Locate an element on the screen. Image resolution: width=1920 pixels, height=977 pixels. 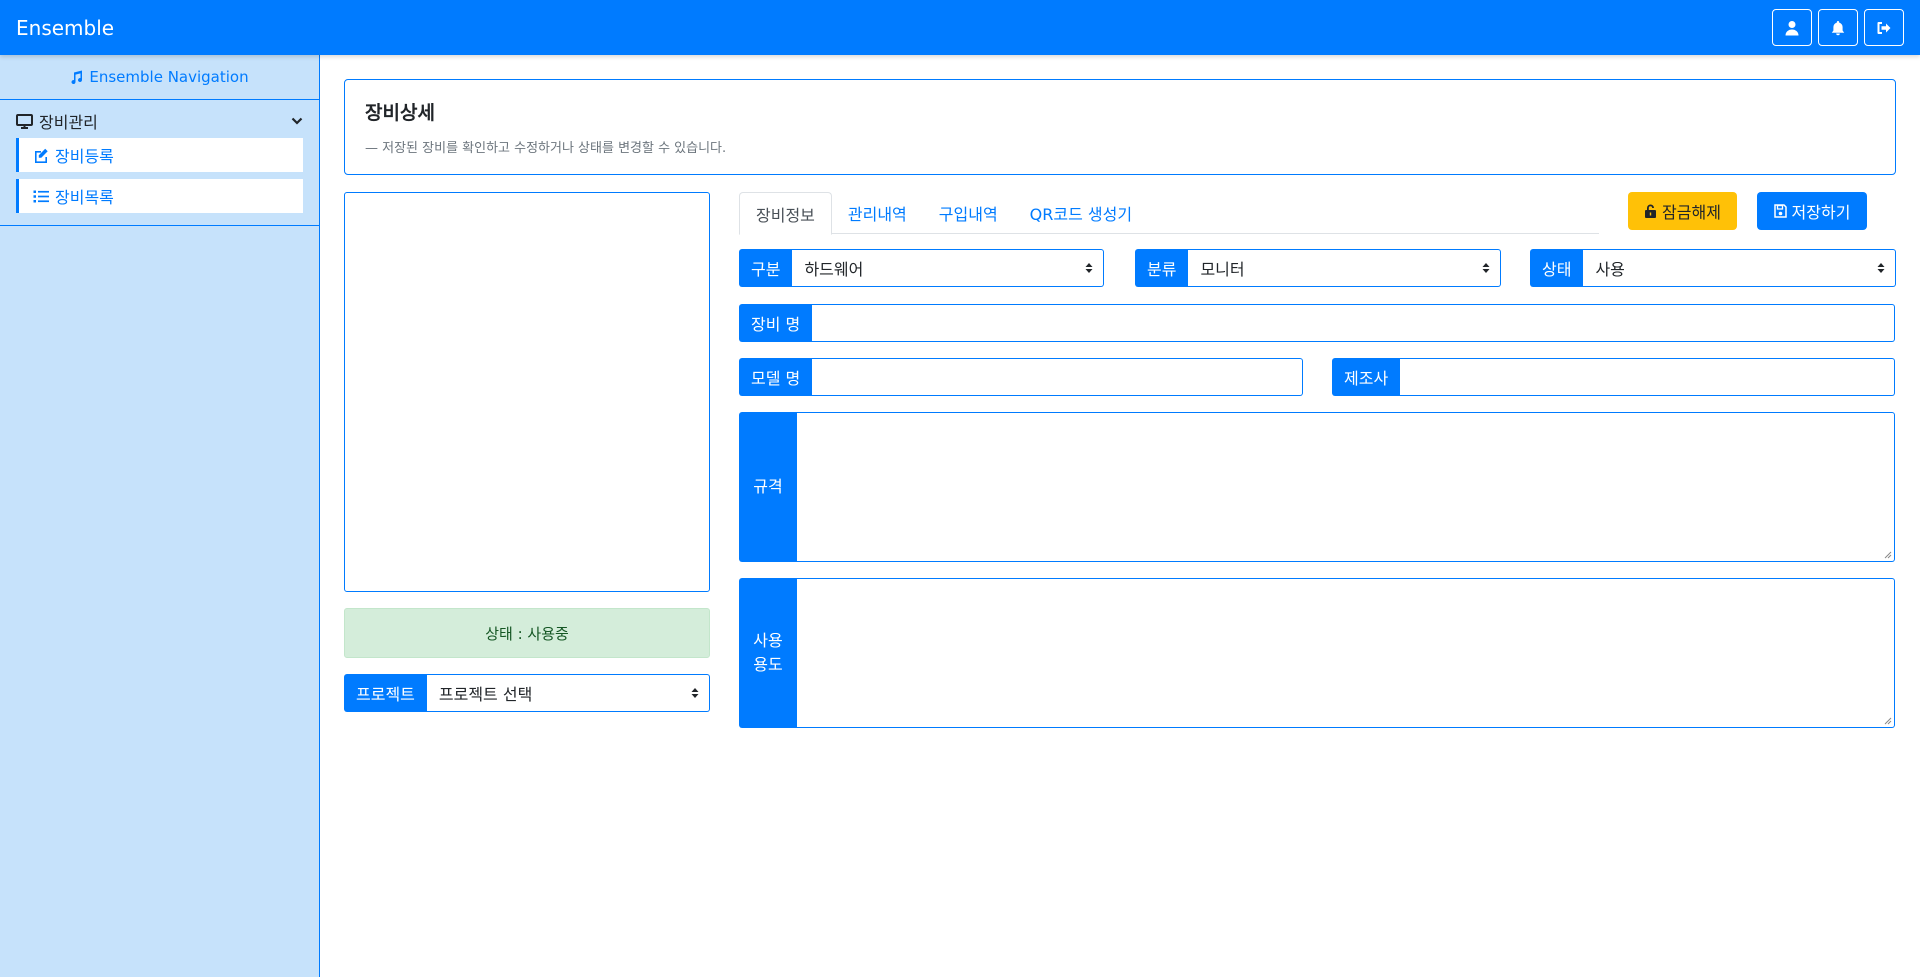
classification-select: 모니터 is located at coordinates (1344, 268).